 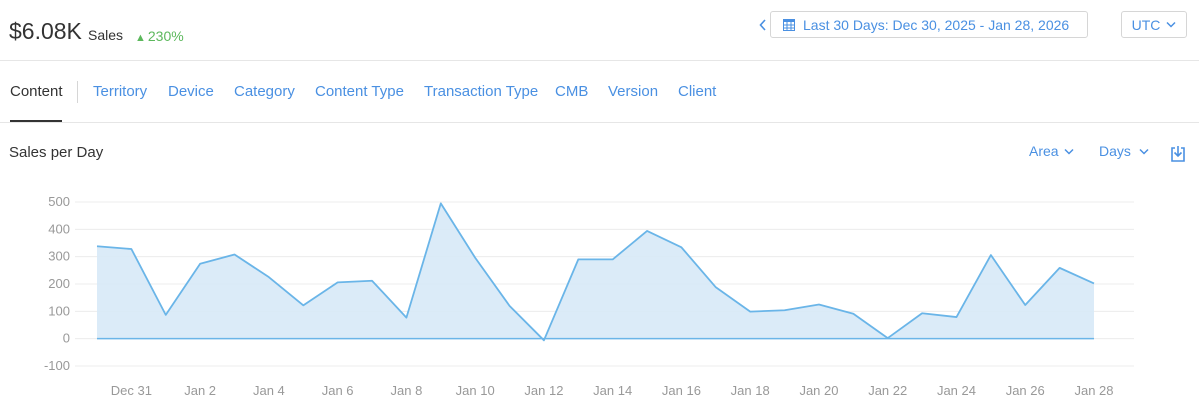 I want to click on chart-type-dropdown: Area, so click(x=1051, y=151).